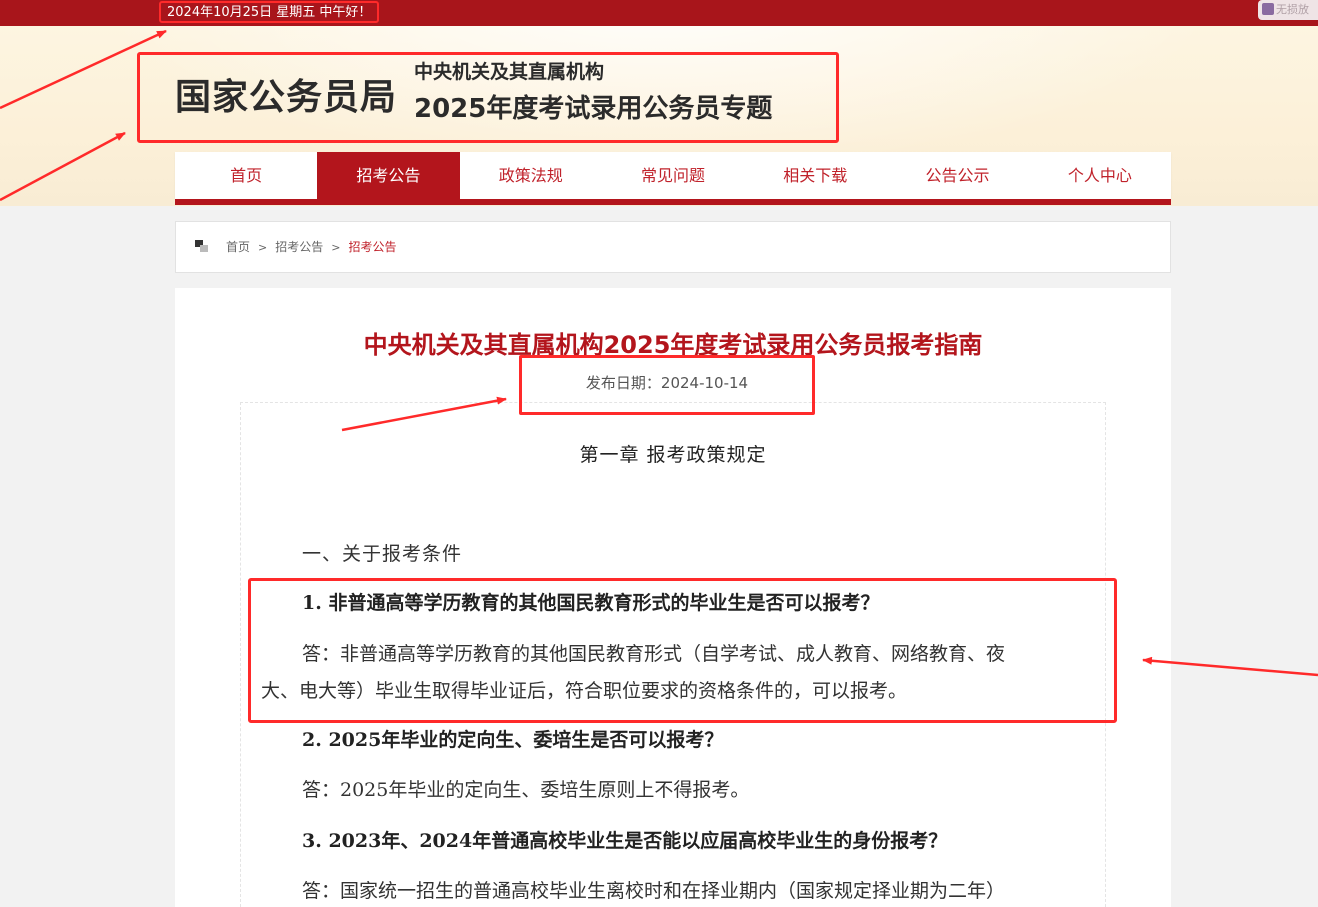 This screenshot has height=907, width=1318. I want to click on site-logo-name: 国家公务员局, so click(286, 94).